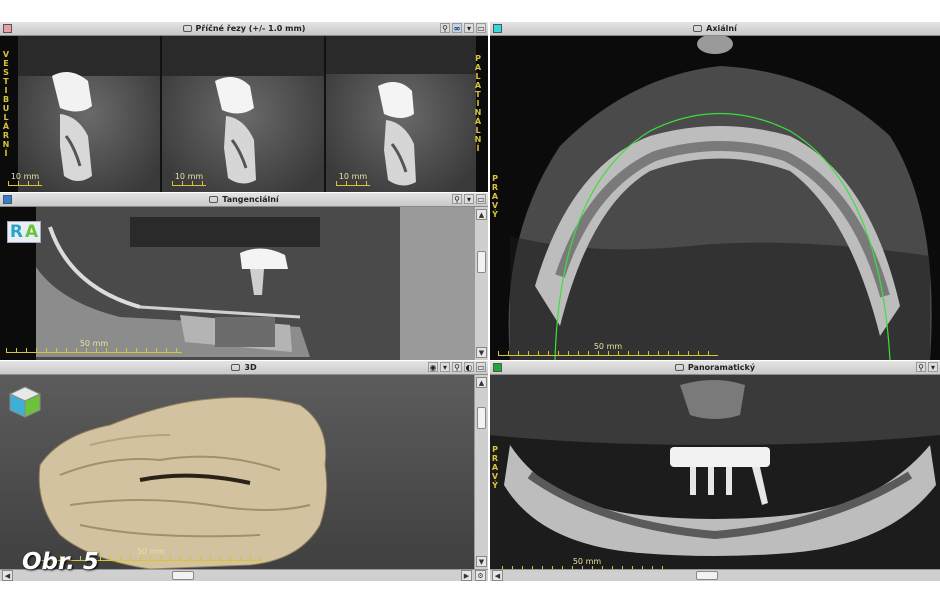 Image resolution: width=940 pixels, height=600 pixels. I want to click on panoramic-hscroll-thumb, so click(707, 575).